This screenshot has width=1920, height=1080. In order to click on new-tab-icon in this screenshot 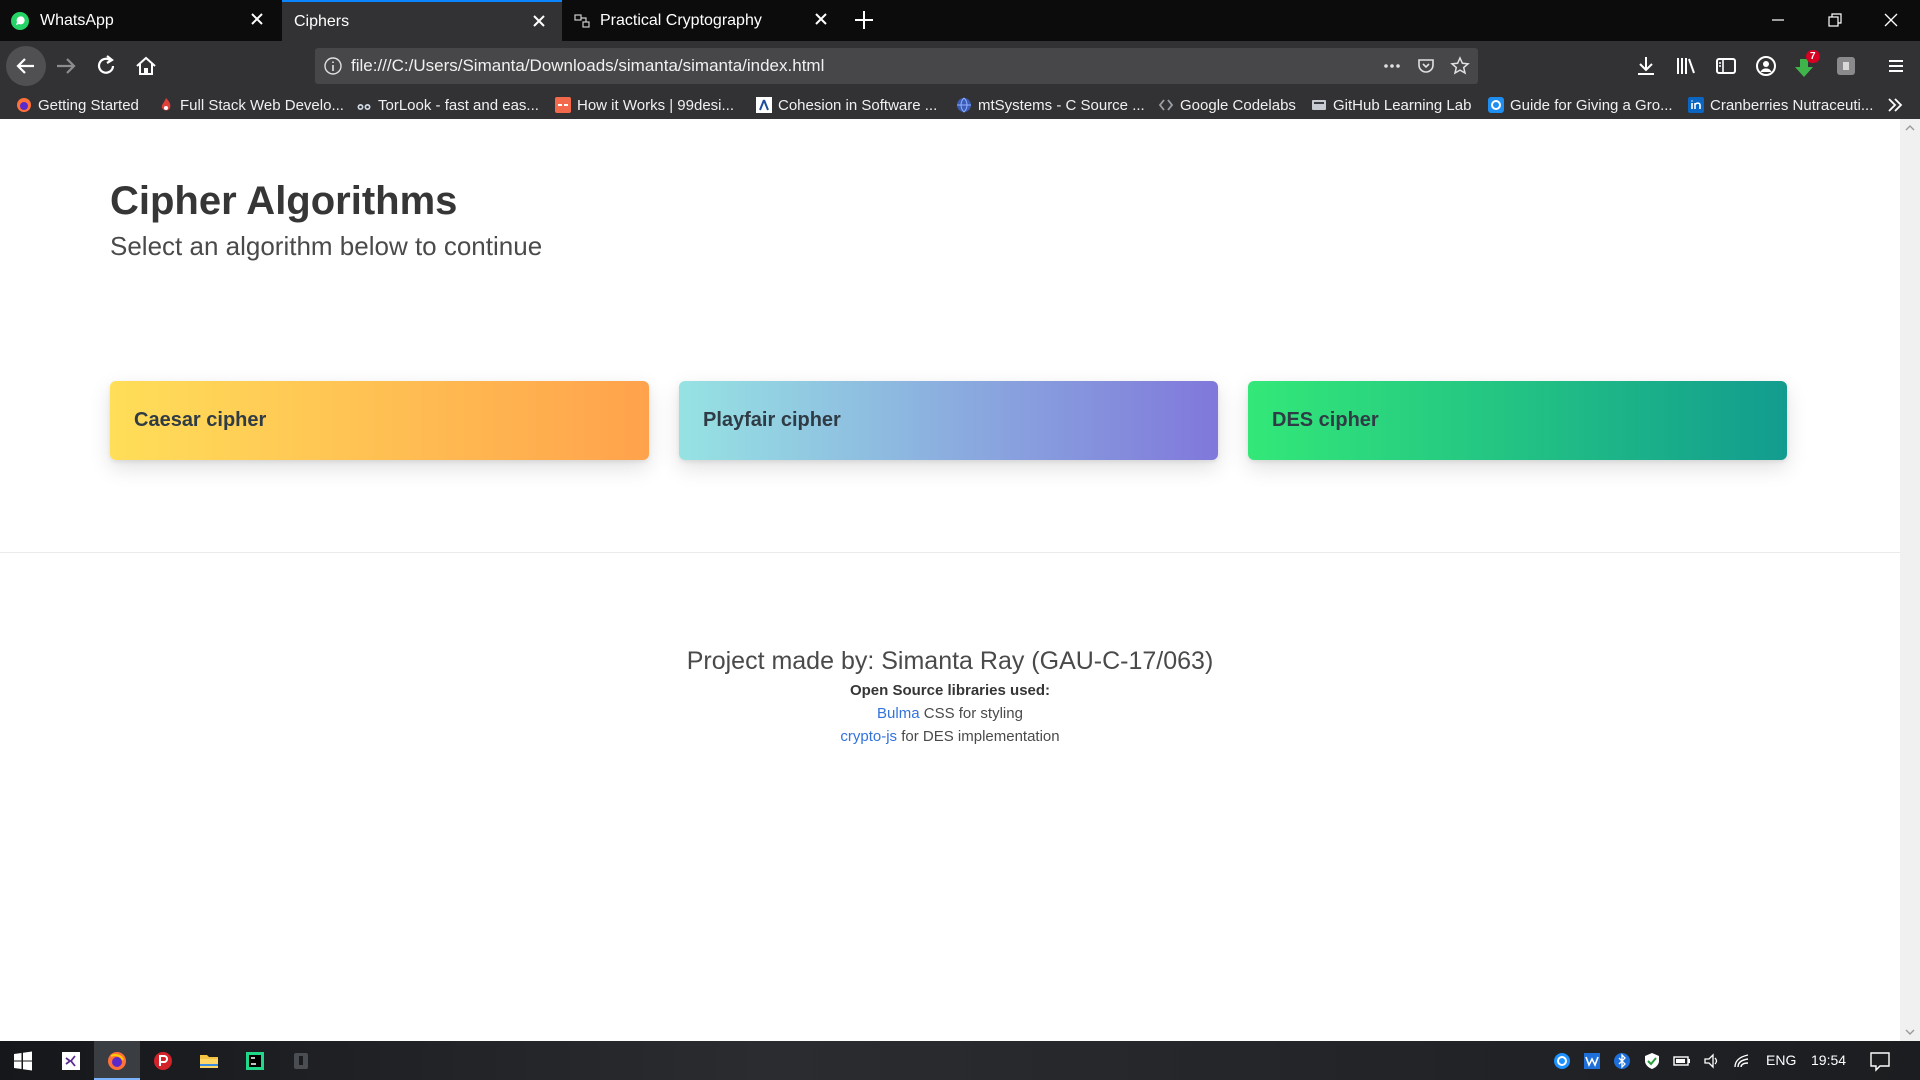, I will do `click(864, 20)`.